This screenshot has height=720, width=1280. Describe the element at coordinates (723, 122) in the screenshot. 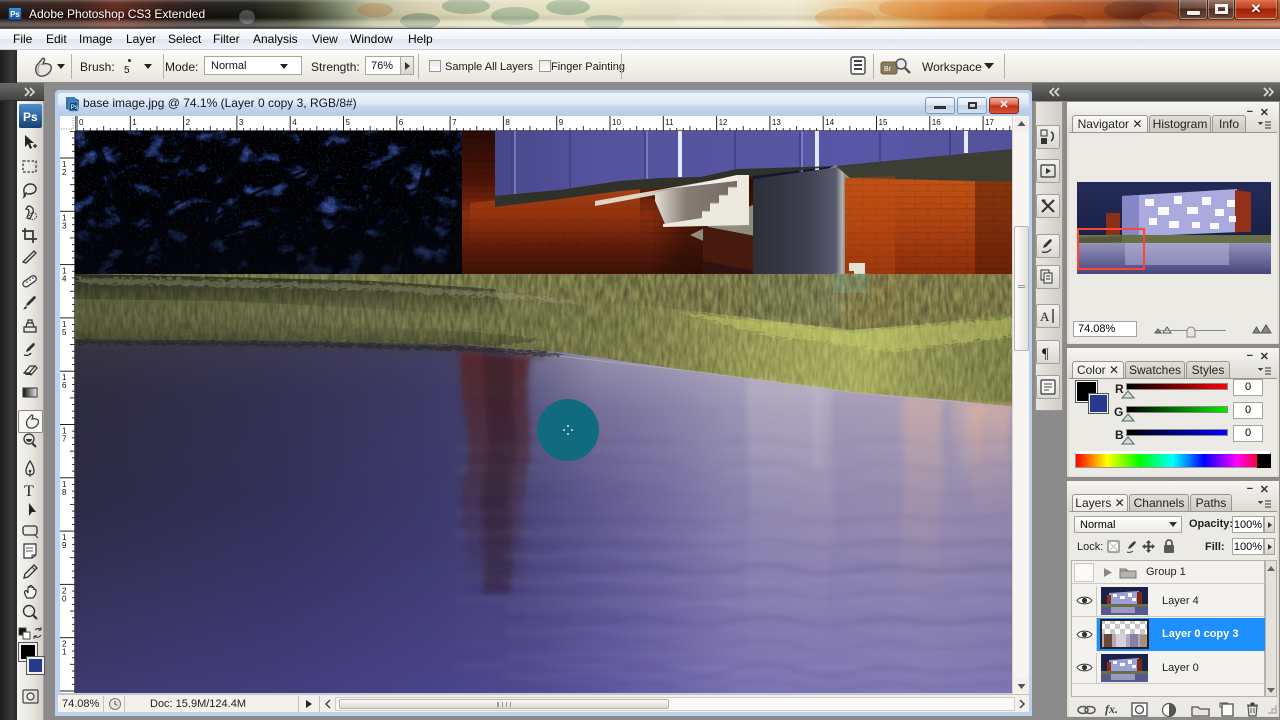

I see `svg-text: 12` at that location.